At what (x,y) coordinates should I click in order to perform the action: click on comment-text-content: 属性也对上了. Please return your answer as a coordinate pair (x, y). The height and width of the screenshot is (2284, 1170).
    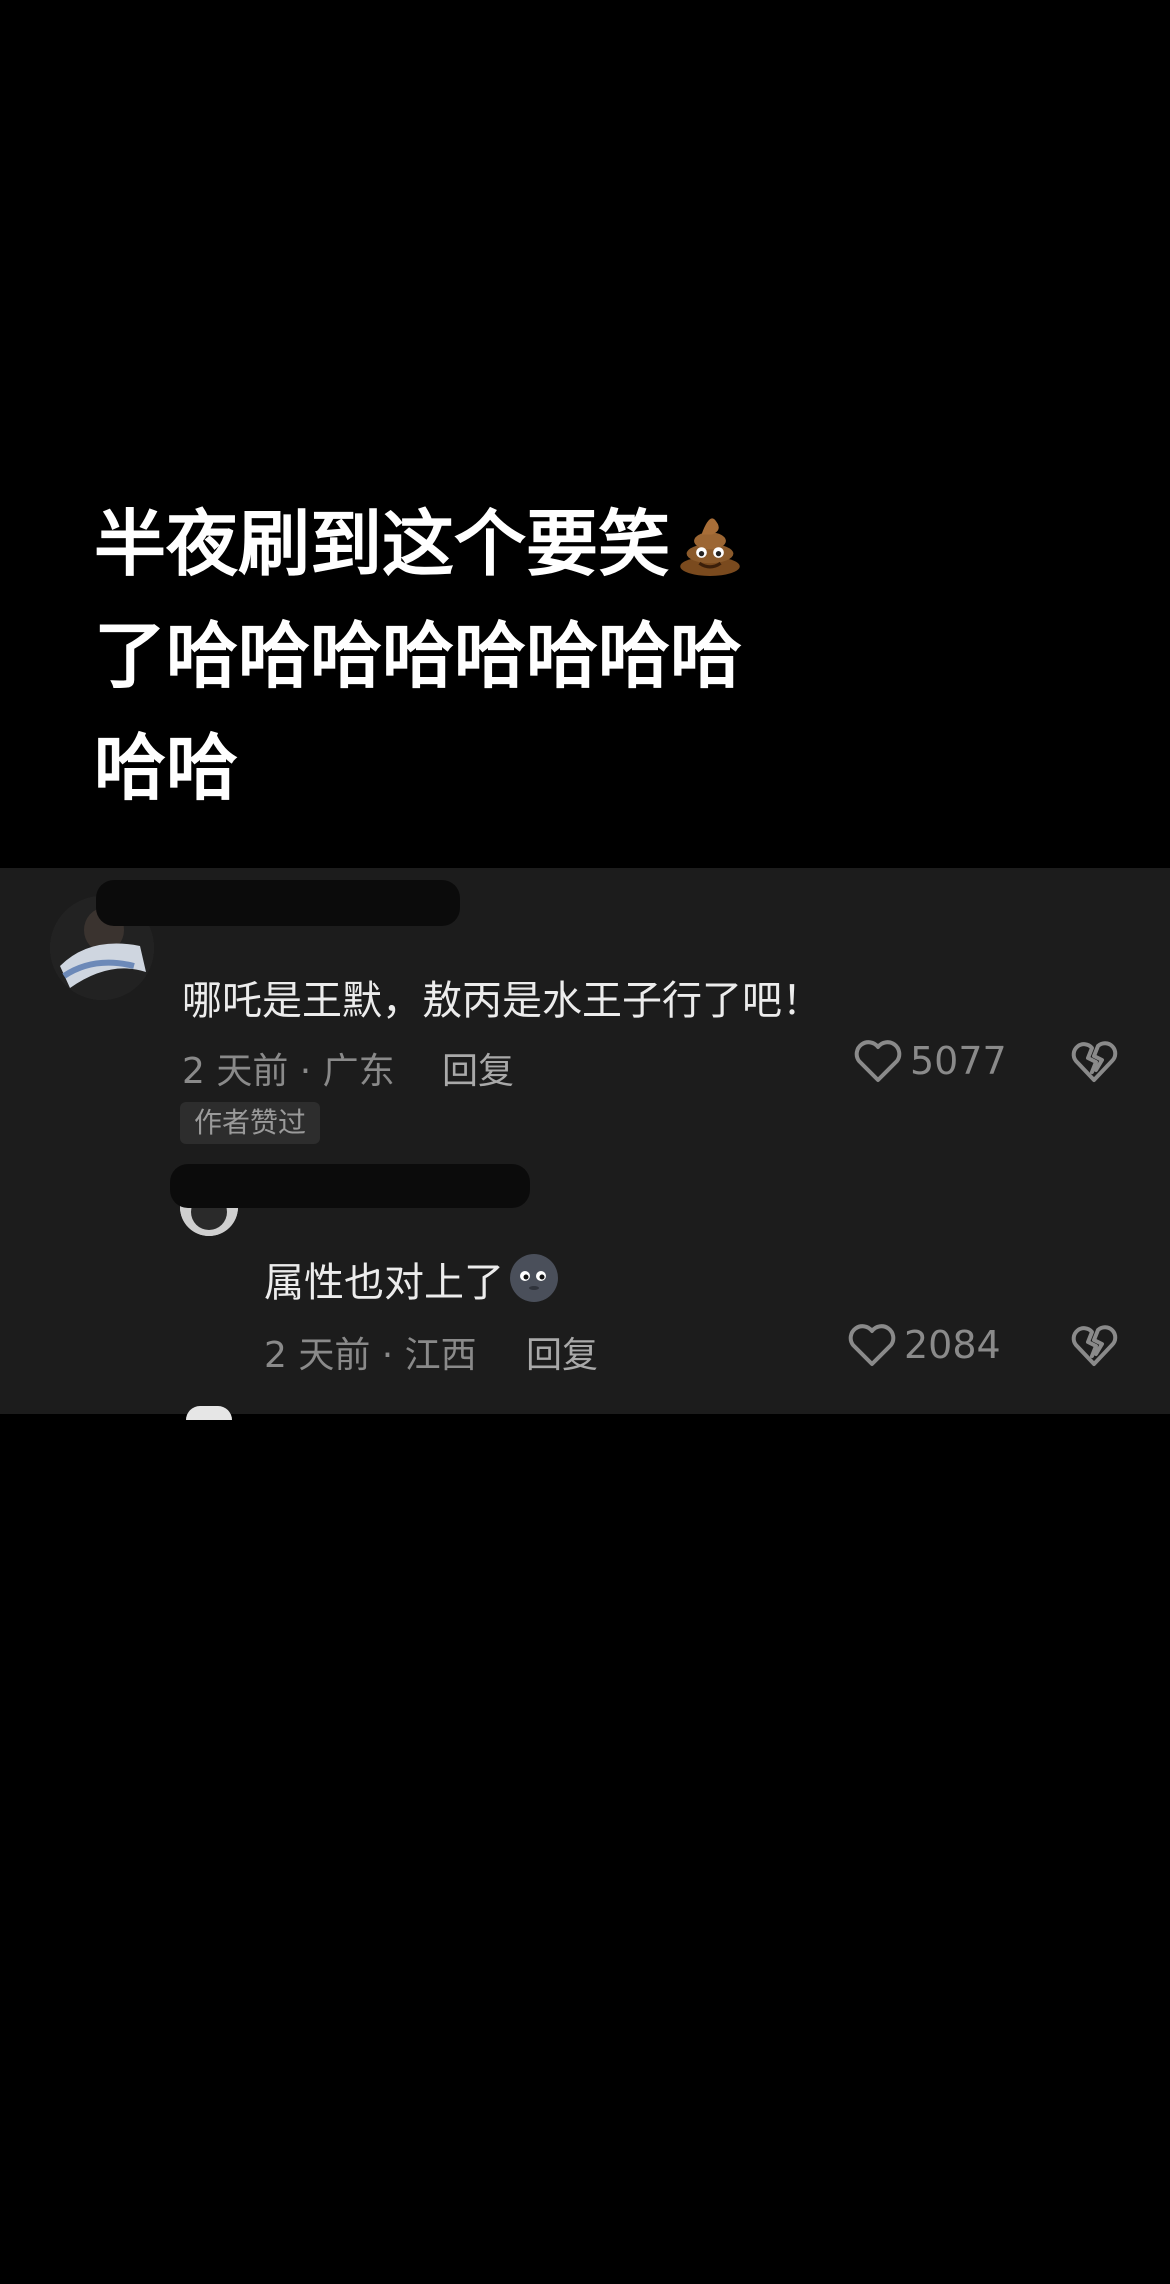
    Looking at the image, I should click on (384, 1283).